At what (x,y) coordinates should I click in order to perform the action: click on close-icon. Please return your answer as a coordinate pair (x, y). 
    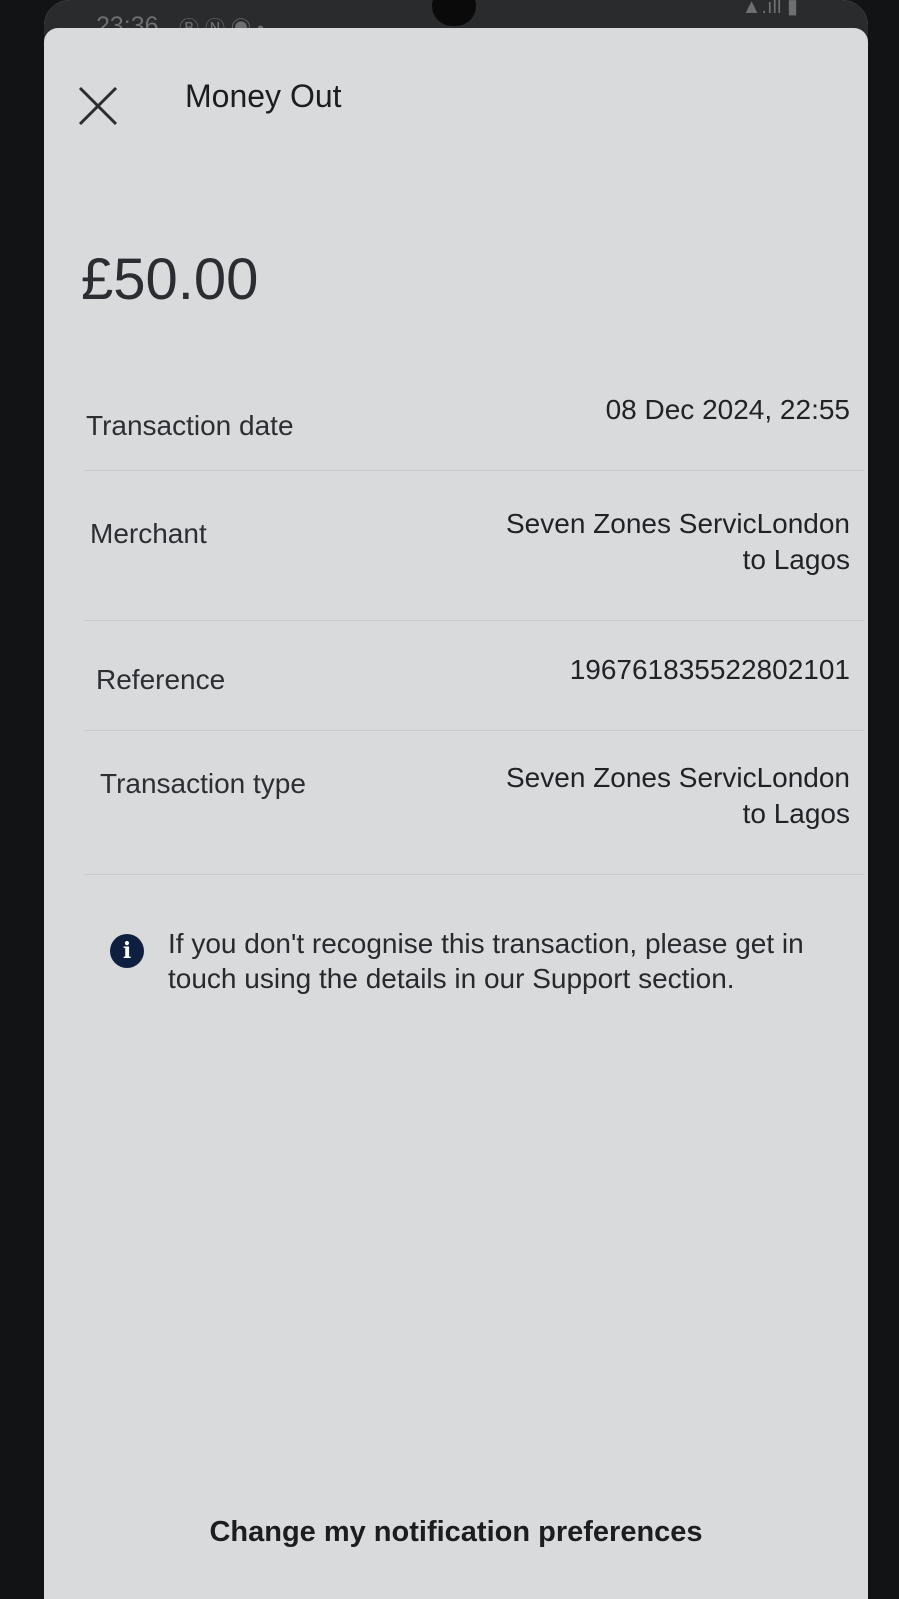
    Looking at the image, I should click on (98, 106).